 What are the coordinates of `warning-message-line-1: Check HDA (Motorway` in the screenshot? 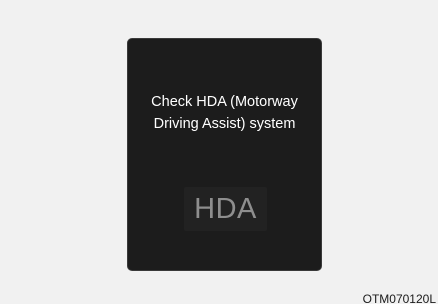 It's located at (224, 102).